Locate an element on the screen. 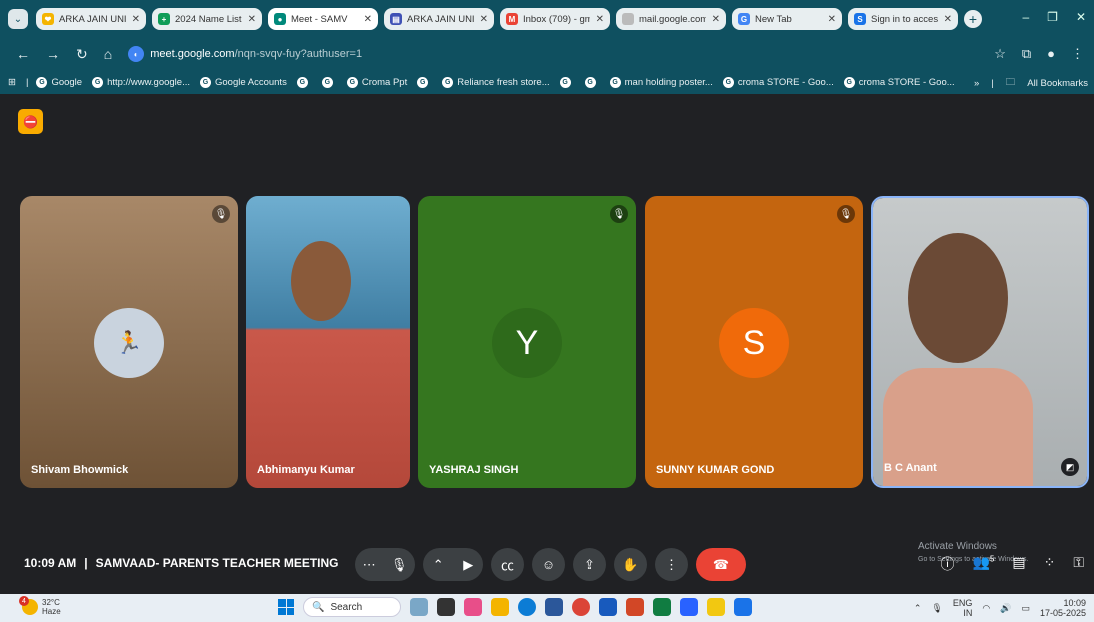 This screenshot has height=622, width=1094. browser-tab: M Inbox (709) - gm ✕ is located at coordinates (555, 19).